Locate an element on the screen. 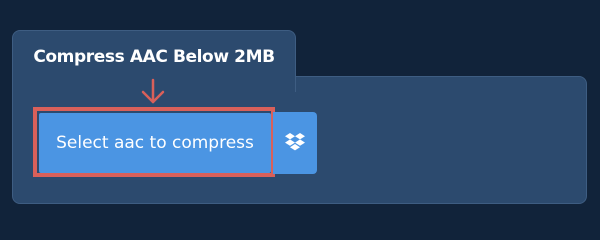 The width and height of the screenshot is (600, 240). arrow-down-icon is located at coordinates (153, 91).